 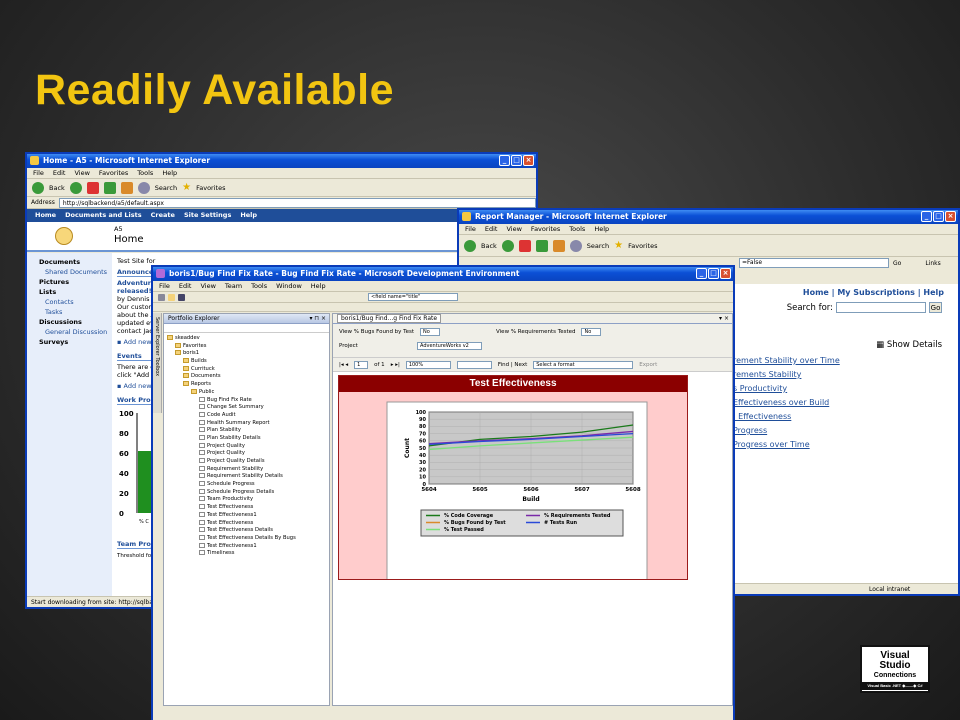 I want to click on tree-node: Requirement Stability, so click(x=248, y=469).